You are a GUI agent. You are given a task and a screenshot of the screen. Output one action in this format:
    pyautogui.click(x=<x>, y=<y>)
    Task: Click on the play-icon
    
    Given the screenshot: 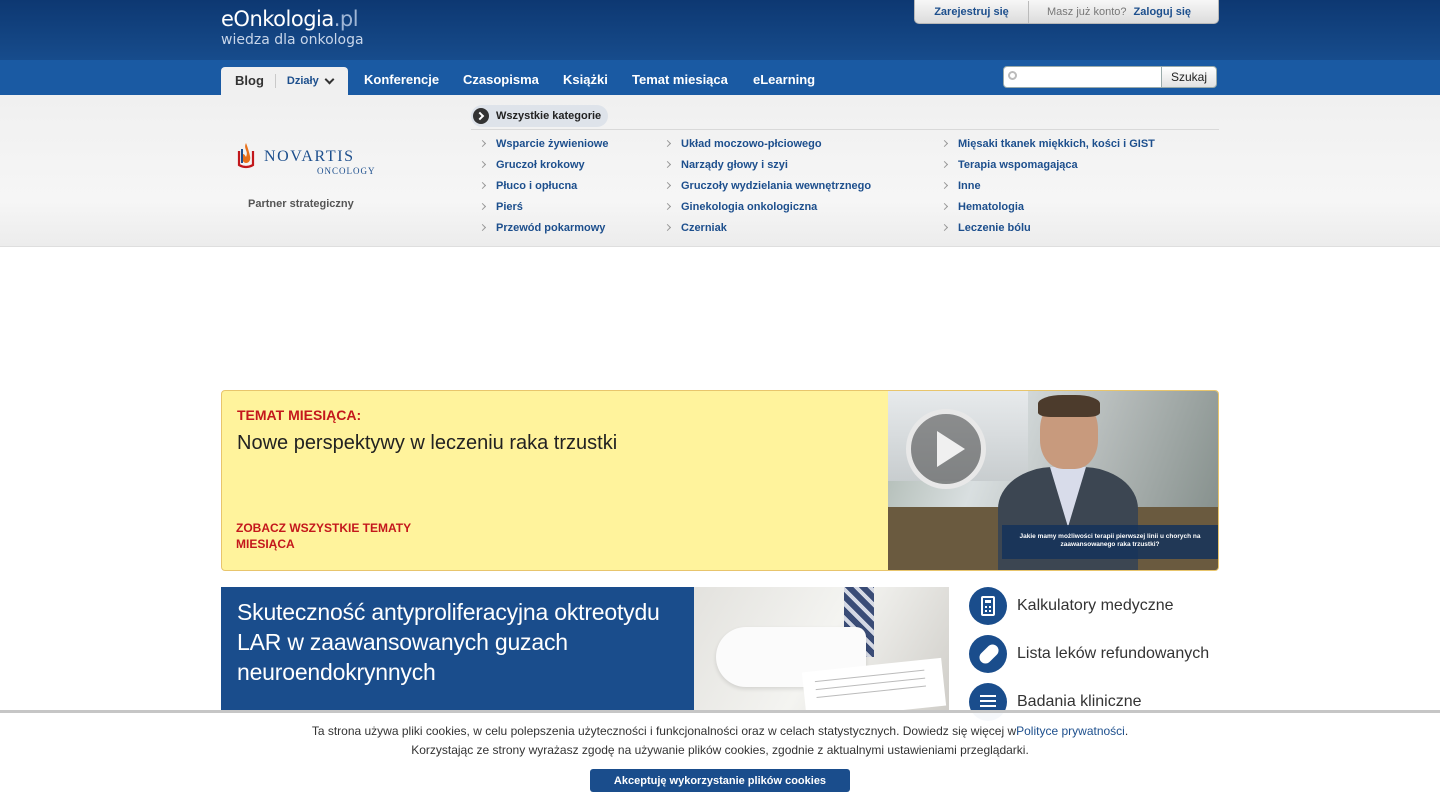 What is the action you would take?
    pyautogui.click(x=946, y=449)
    